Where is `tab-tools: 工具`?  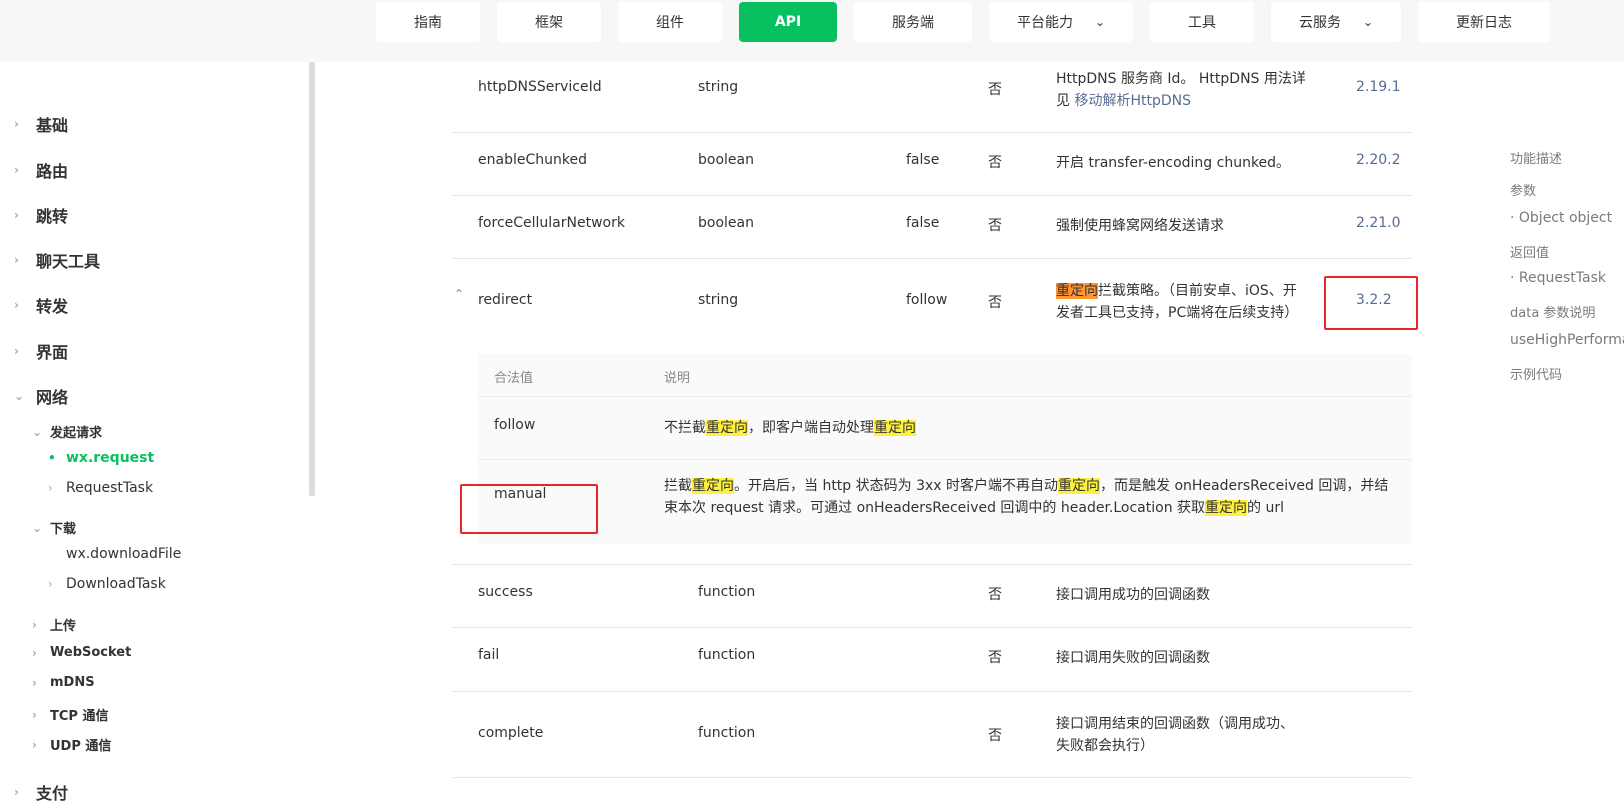 tab-tools: 工具 is located at coordinates (1202, 22).